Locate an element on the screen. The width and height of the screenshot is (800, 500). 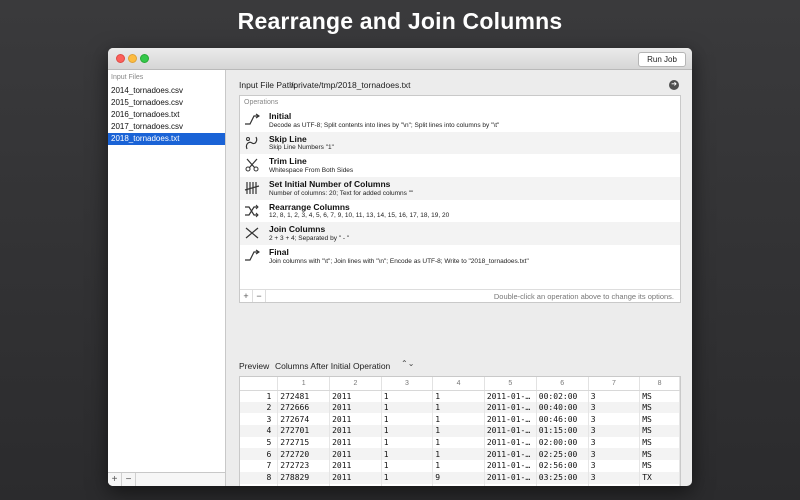
file-item: 2016_tornadoes.txt is located at coordinates (166, 115).